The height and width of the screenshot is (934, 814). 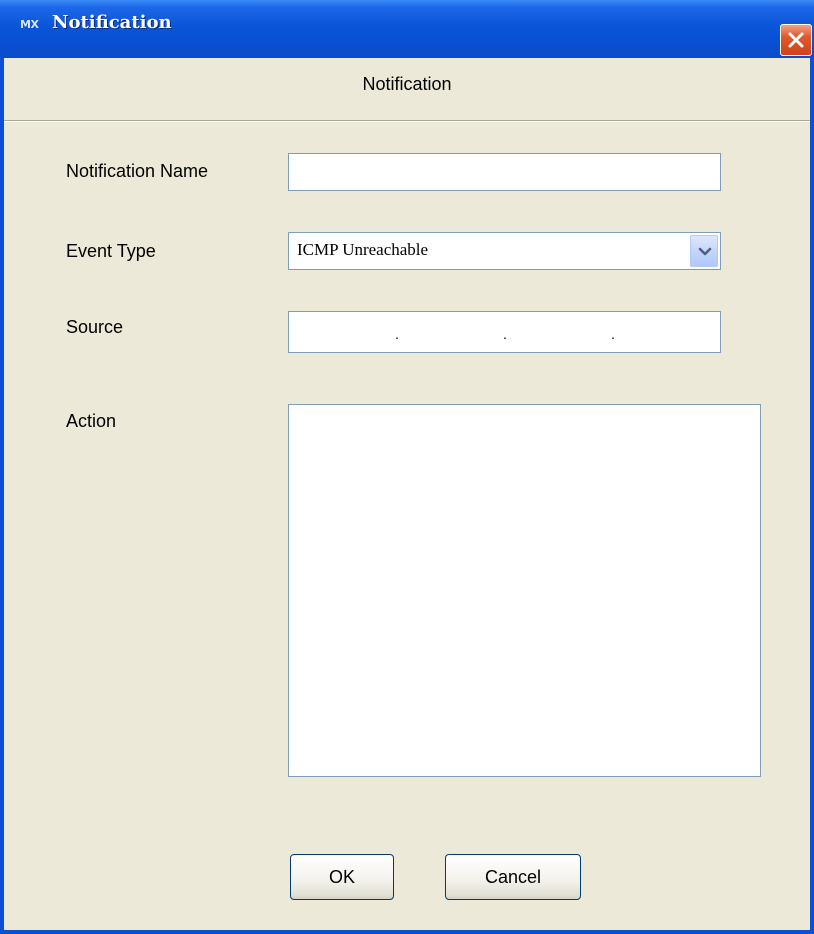 I want to click on event-type-selected-value: ICMP Unreachable, so click(x=363, y=249).